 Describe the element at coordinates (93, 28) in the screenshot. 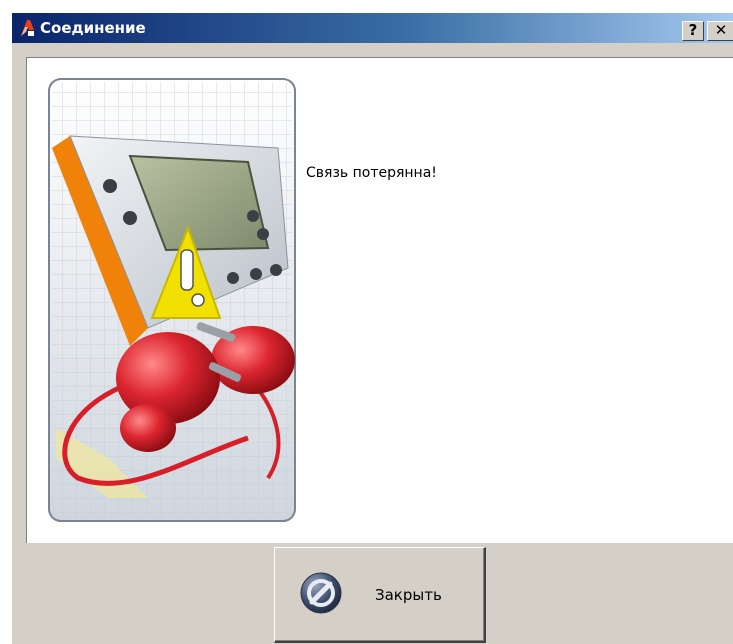

I see `window-title: Соединение` at that location.